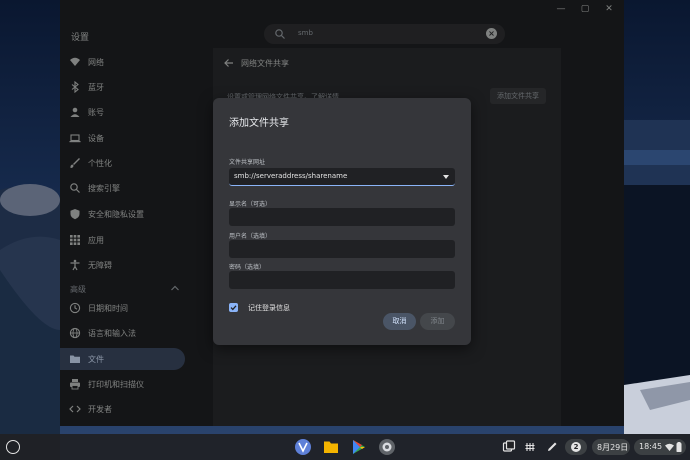 This screenshot has height=460, width=690. Describe the element at coordinates (651, 446) in the screenshot. I see `shelf-time: 18:45` at that location.